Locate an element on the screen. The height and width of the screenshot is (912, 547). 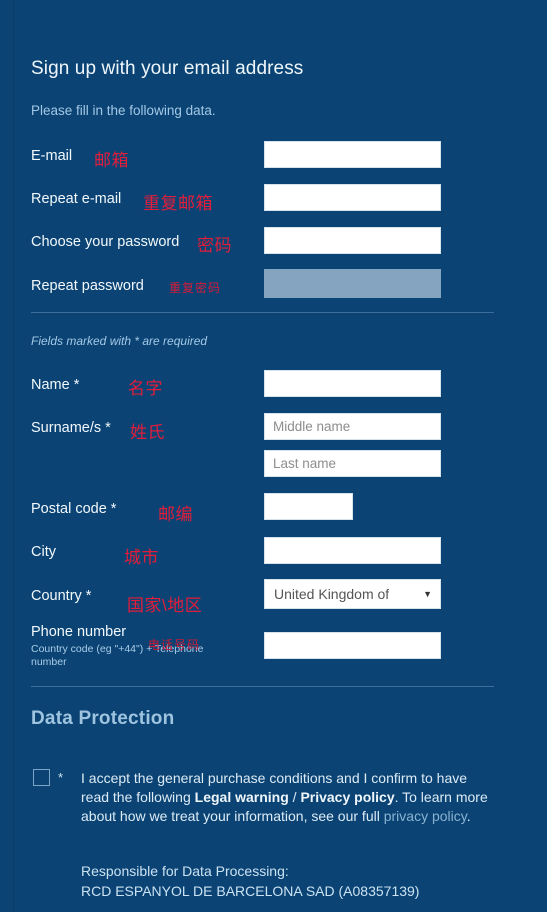
label-repeat-email: Repeat e-mail is located at coordinates (76, 199).